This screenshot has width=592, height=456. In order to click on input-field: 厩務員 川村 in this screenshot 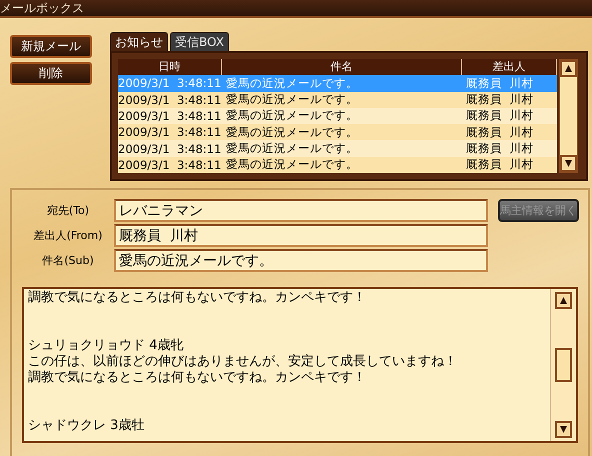, I will do `click(301, 235)`.